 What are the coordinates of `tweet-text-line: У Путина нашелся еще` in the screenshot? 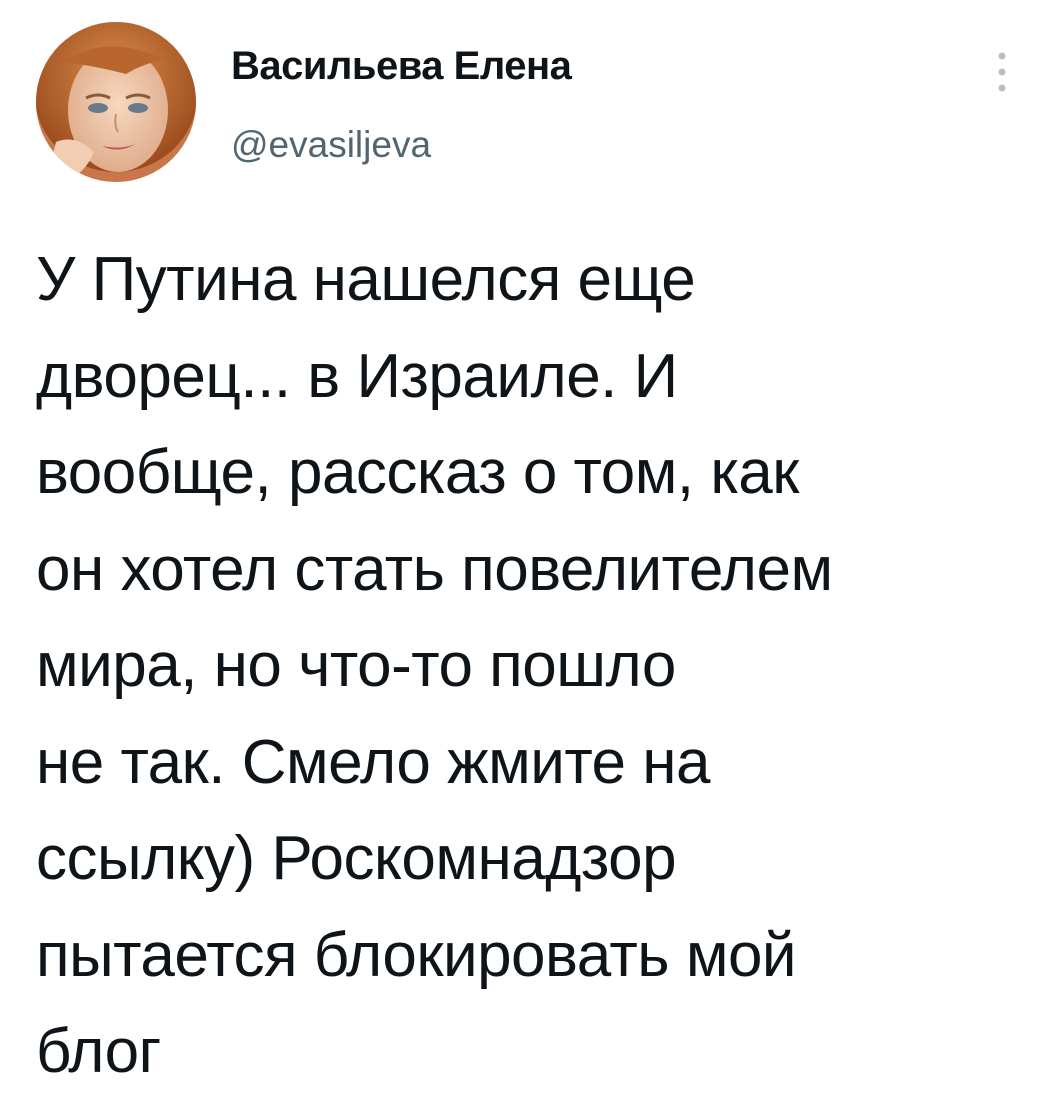 It's located at (366, 279).